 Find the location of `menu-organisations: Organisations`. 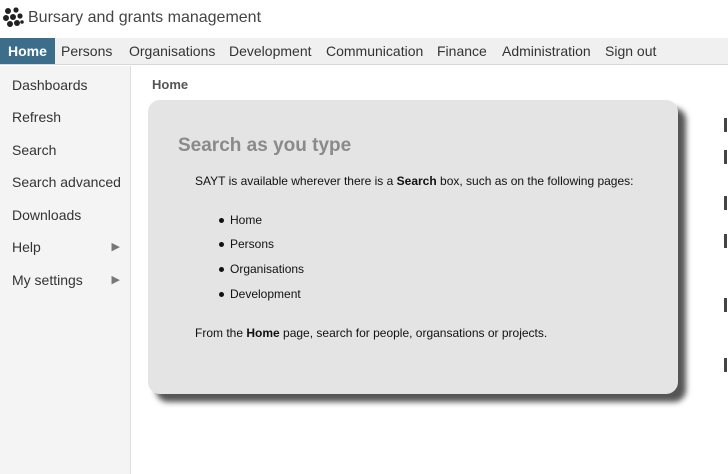

menu-organisations: Organisations is located at coordinates (172, 51).